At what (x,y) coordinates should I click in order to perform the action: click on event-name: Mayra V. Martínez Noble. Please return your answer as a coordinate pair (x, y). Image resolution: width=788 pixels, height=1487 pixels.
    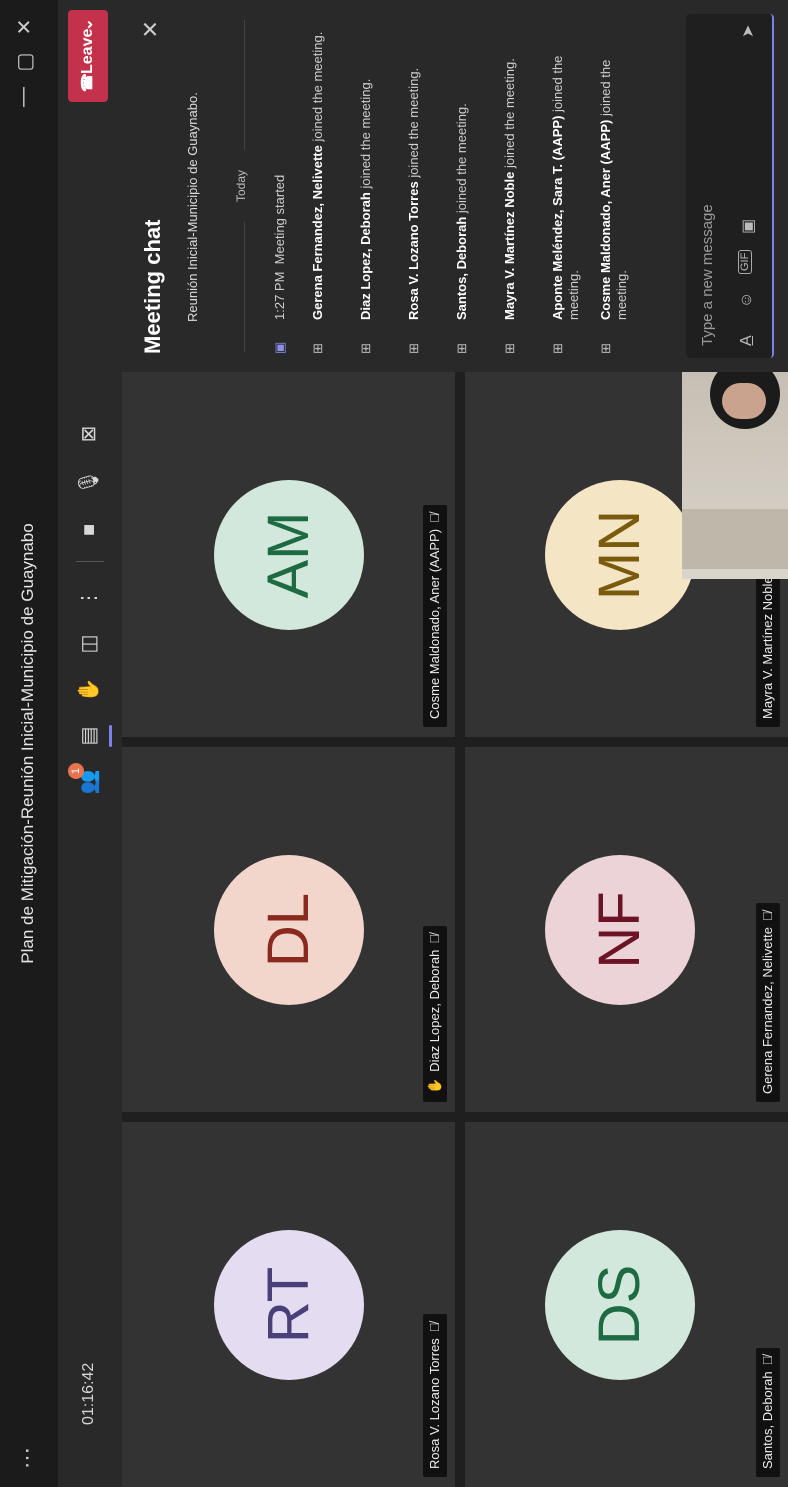
    Looking at the image, I should click on (509, 245).